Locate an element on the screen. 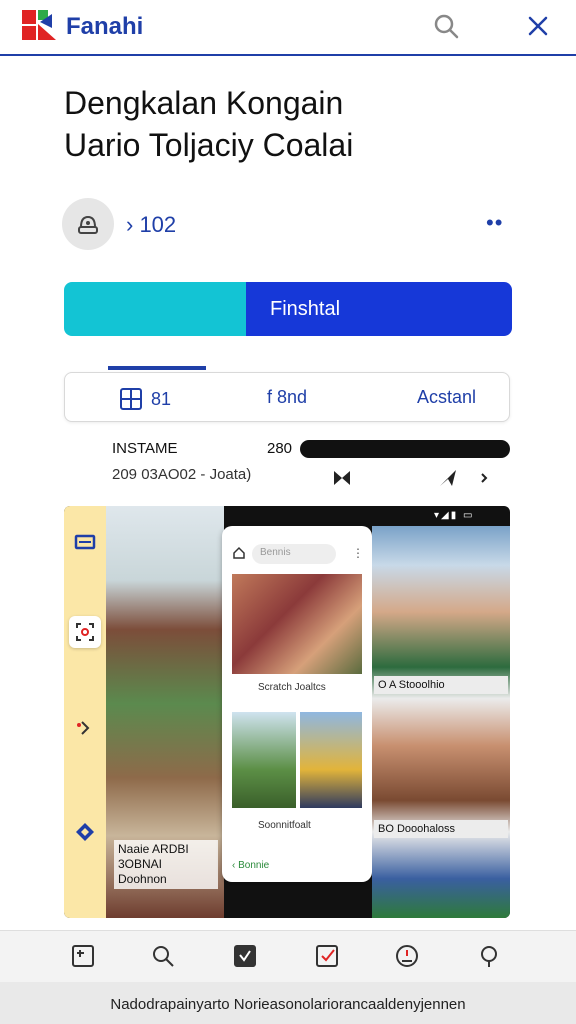 The image size is (576, 1024). app-title-line-2: Uario Toljaciy Coalai is located at coordinates (209, 145).